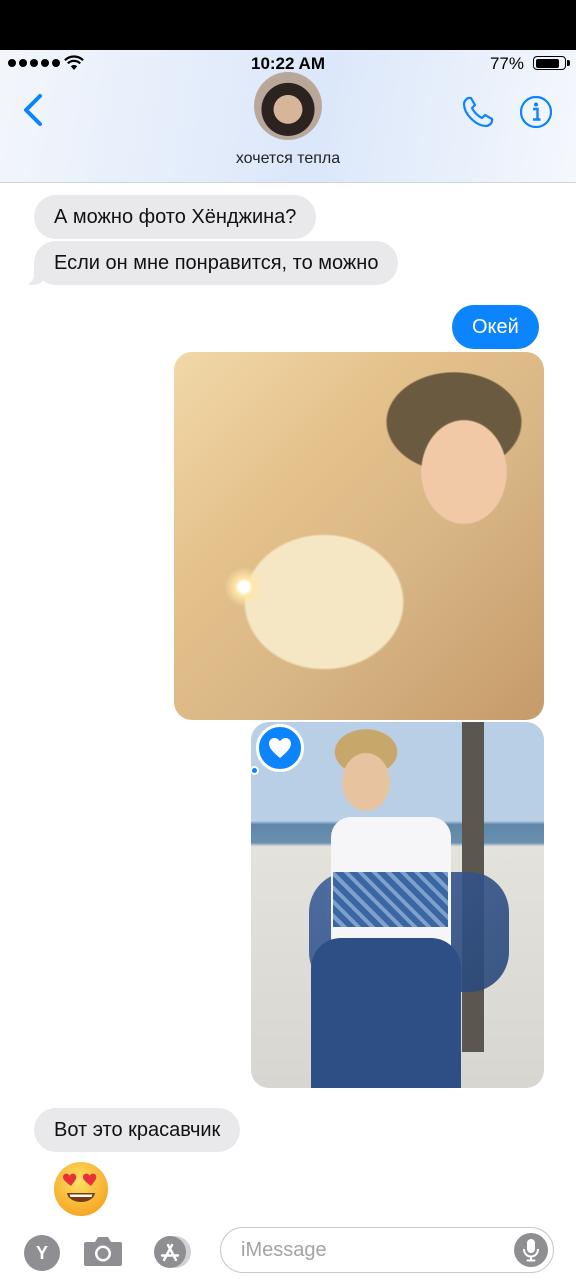 The width and height of the screenshot is (576, 1280). Describe the element at coordinates (536, 112) in the screenshot. I see `info-icon` at that location.